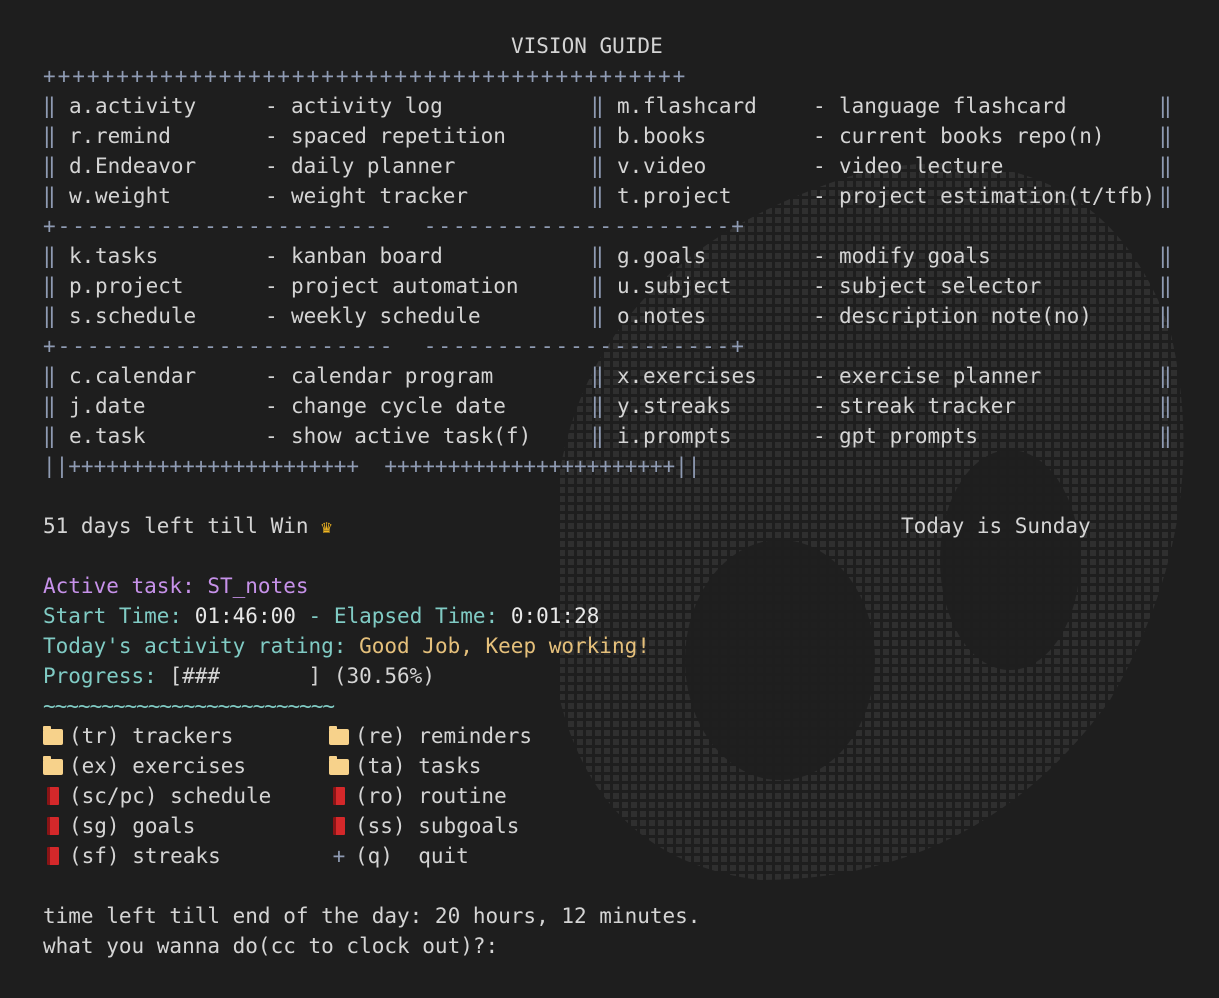 The height and width of the screenshot is (998, 1219). I want to click on option-name: remind, so click(180, 136).